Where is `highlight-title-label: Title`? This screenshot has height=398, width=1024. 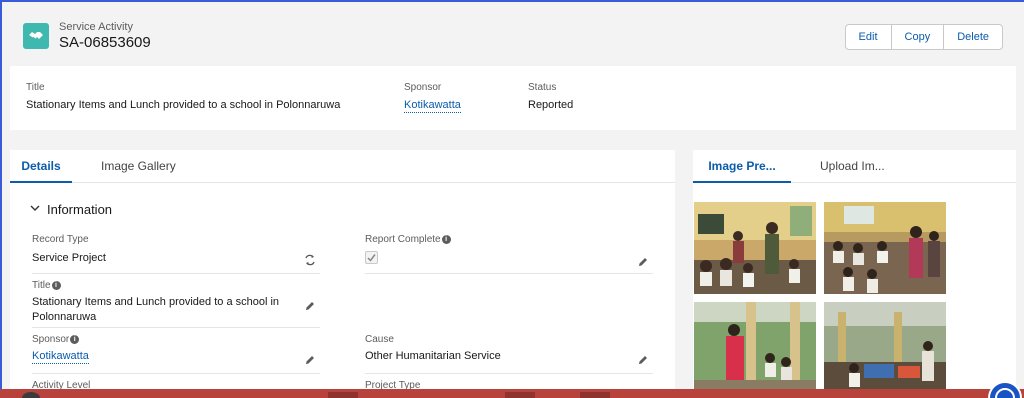
highlight-title-label: Title is located at coordinates (35, 87).